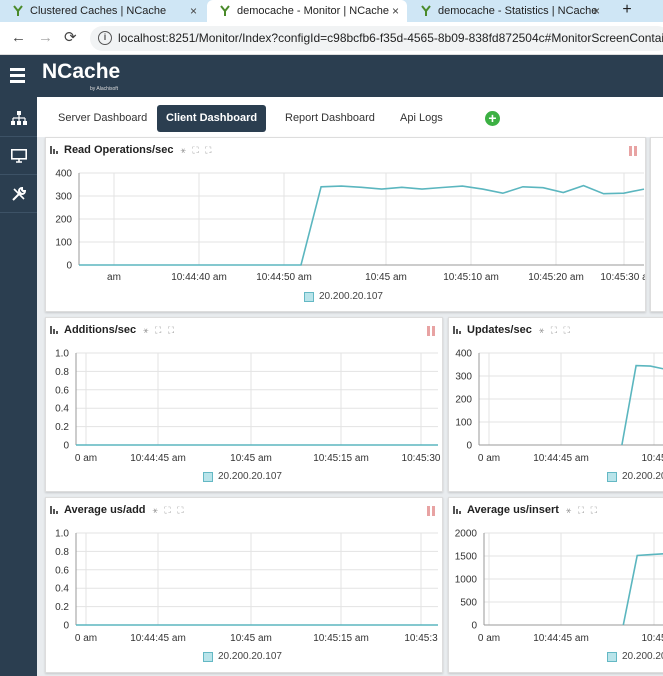  I want to click on add-tab-icon: +, so click(492, 118).